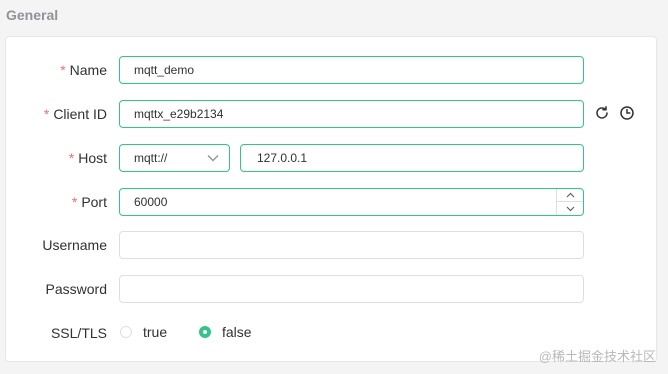  Describe the element at coordinates (83, 70) in the screenshot. I see `name-label: * Name` at that location.